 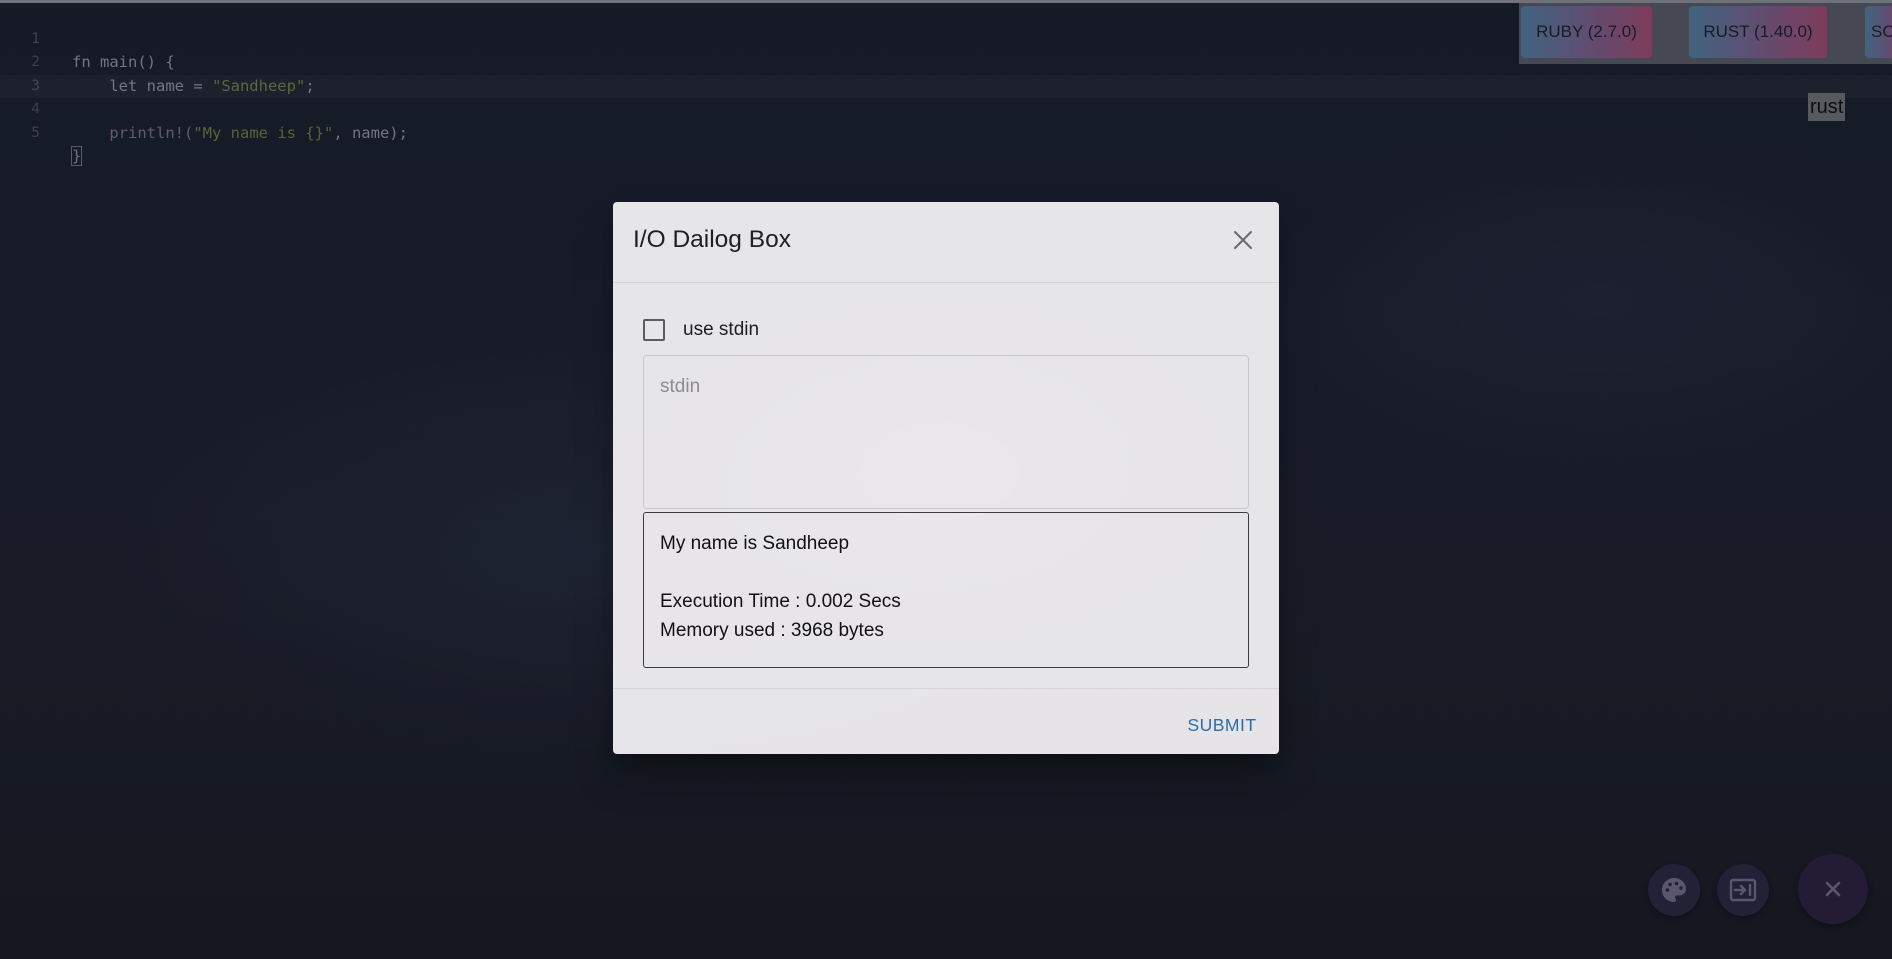 What do you see at coordinates (1222, 725) in the screenshot?
I see `submit-button: SUBMIT` at bounding box center [1222, 725].